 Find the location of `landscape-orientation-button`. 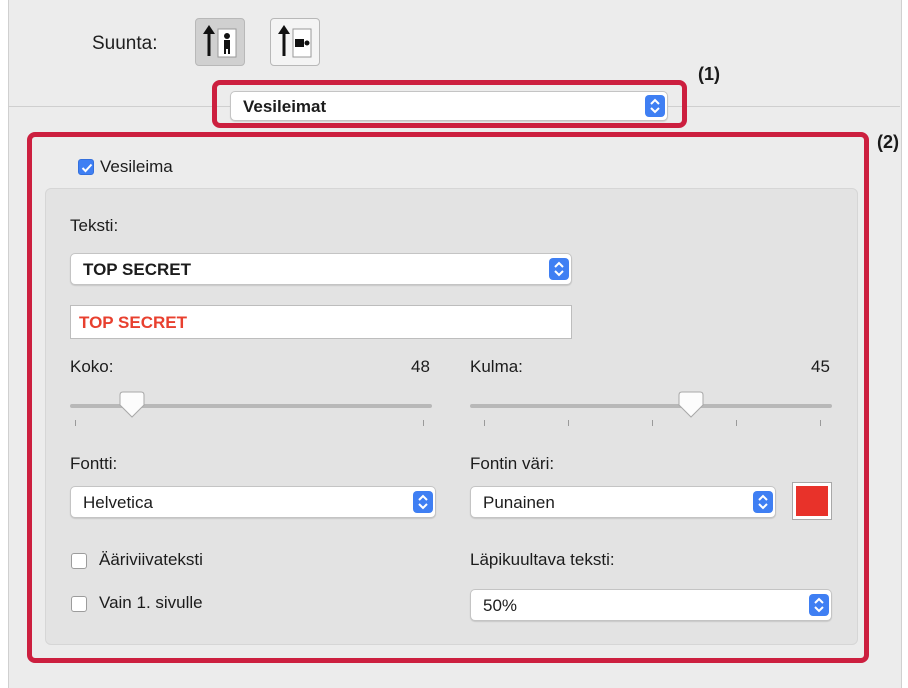

landscape-orientation-button is located at coordinates (295, 42).